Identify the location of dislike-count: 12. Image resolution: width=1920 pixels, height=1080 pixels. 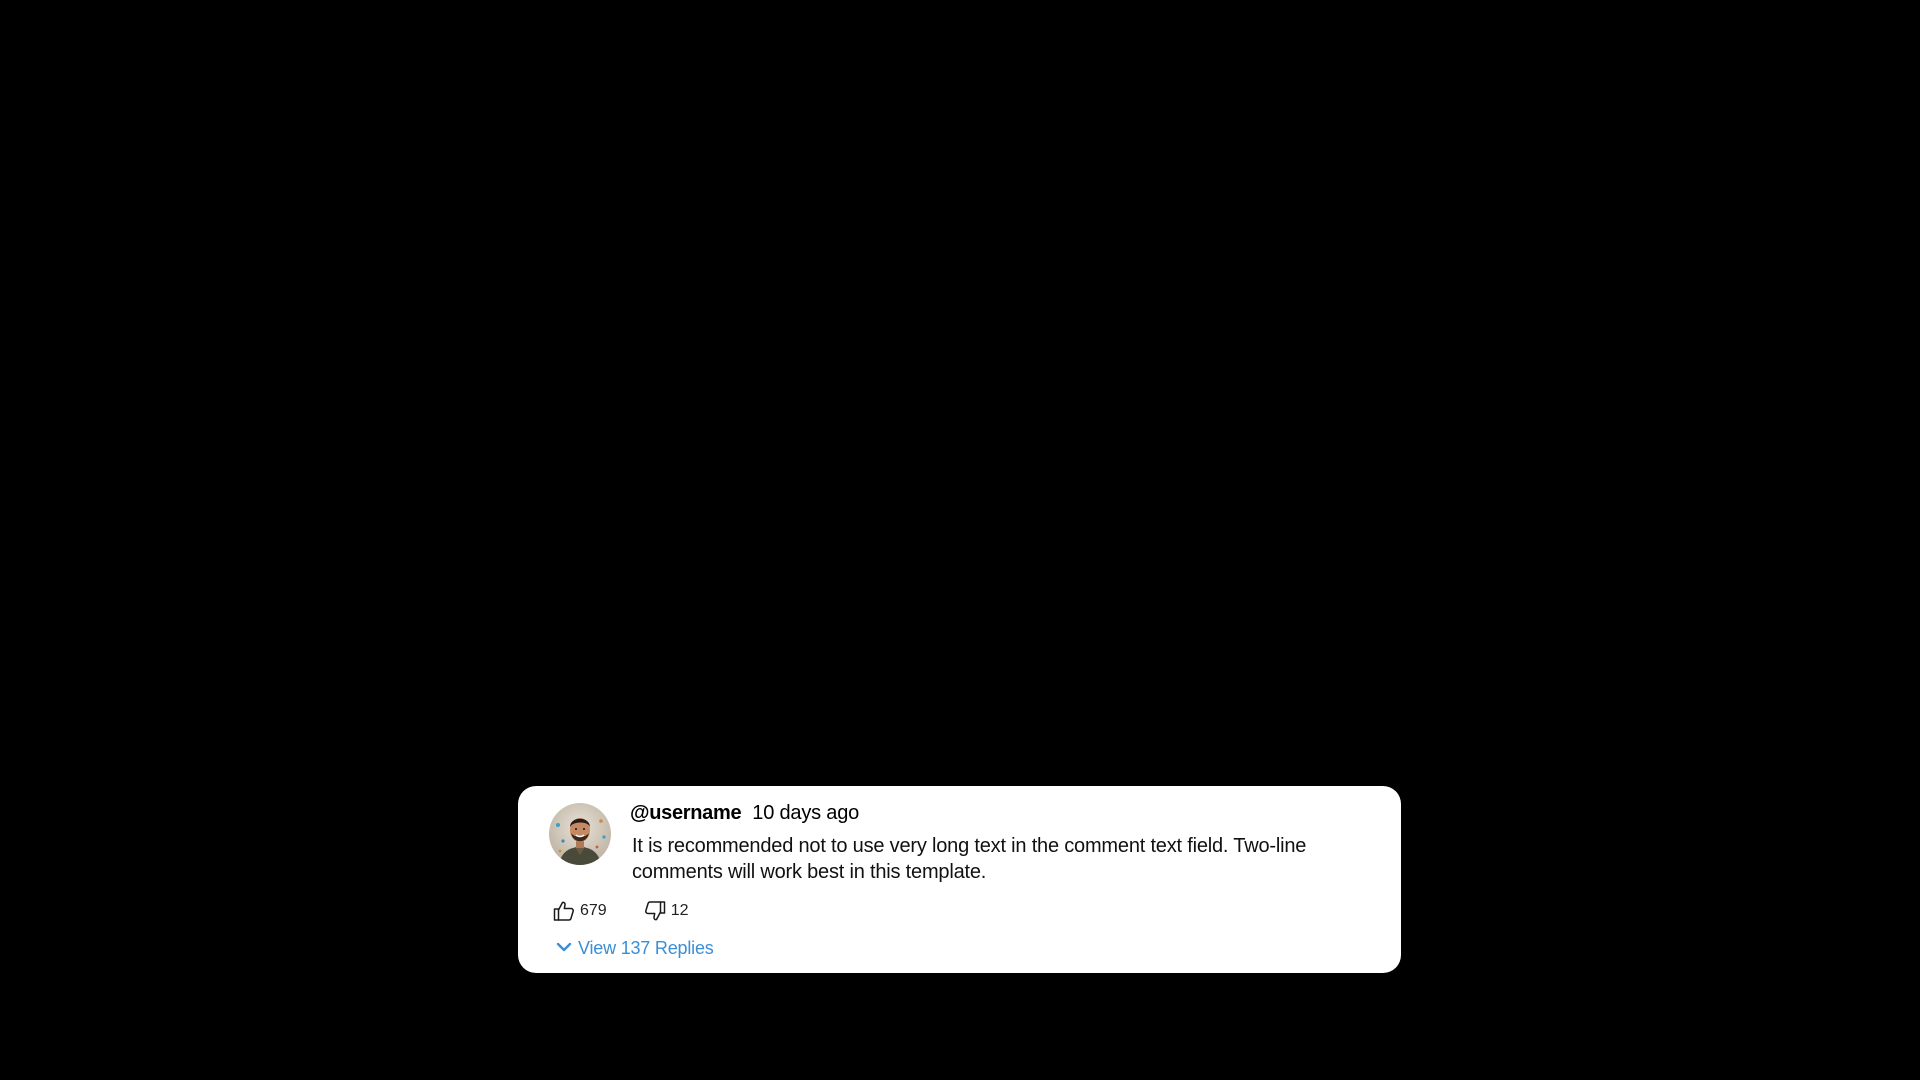
(679, 910).